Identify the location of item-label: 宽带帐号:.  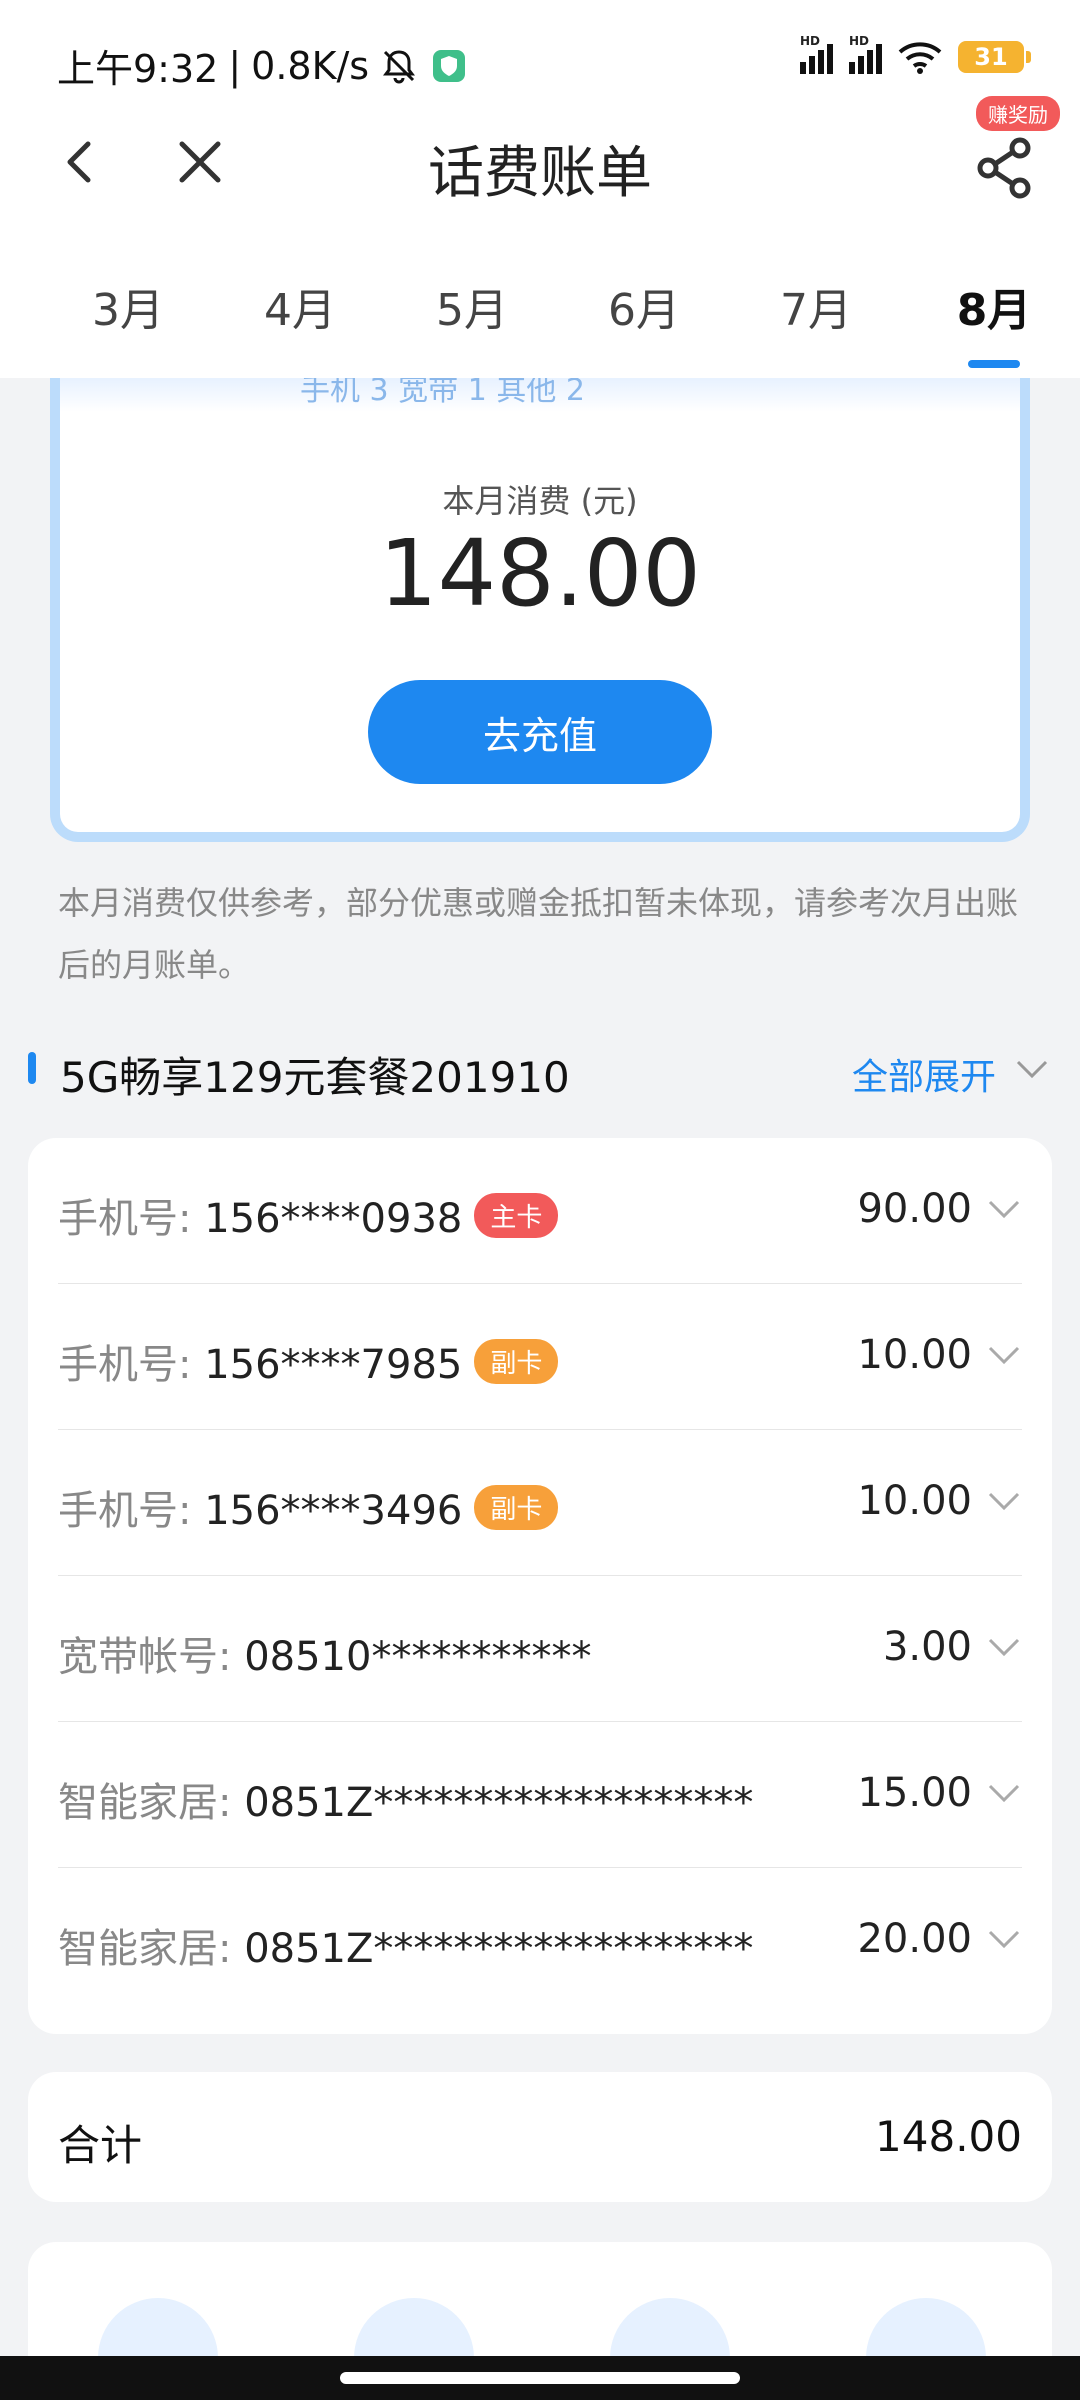
(145, 1657).